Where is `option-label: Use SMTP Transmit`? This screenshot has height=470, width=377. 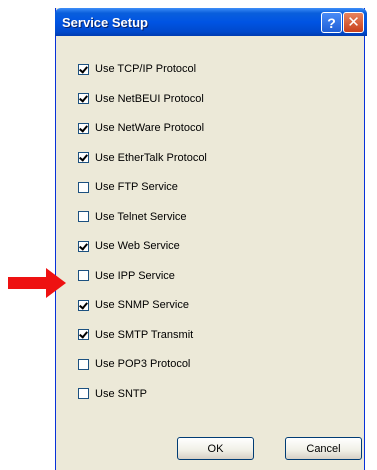 option-label: Use SMTP Transmit is located at coordinates (144, 334).